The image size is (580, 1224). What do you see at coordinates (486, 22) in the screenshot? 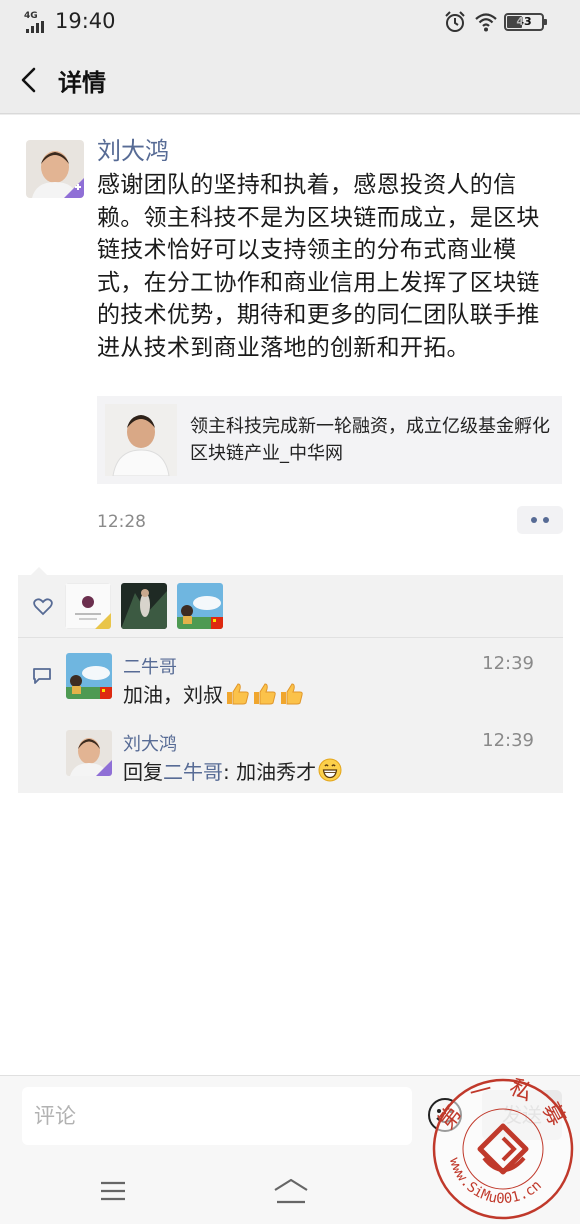
I see `wifi-icon` at bounding box center [486, 22].